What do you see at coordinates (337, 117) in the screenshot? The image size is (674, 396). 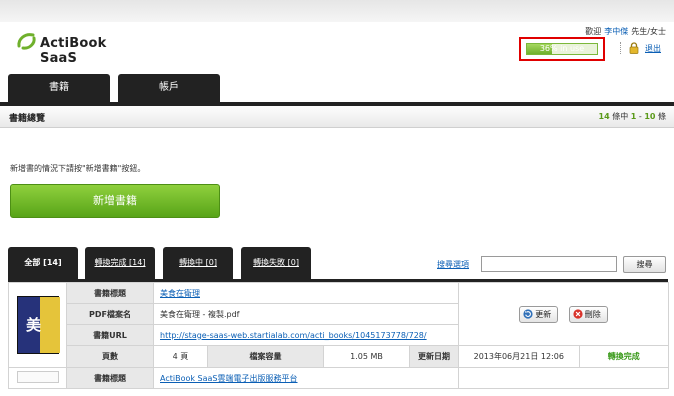 I see `section-header: 書籍總覽 14 條中 1 - 10 條` at bounding box center [337, 117].